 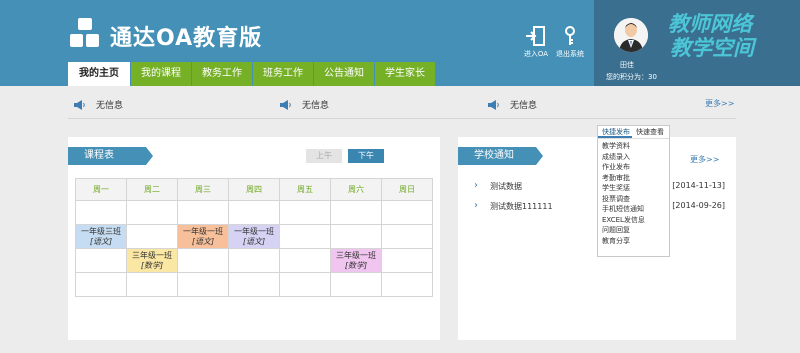 I want to click on quick-menu-item: 成绩录入, so click(x=635, y=157).